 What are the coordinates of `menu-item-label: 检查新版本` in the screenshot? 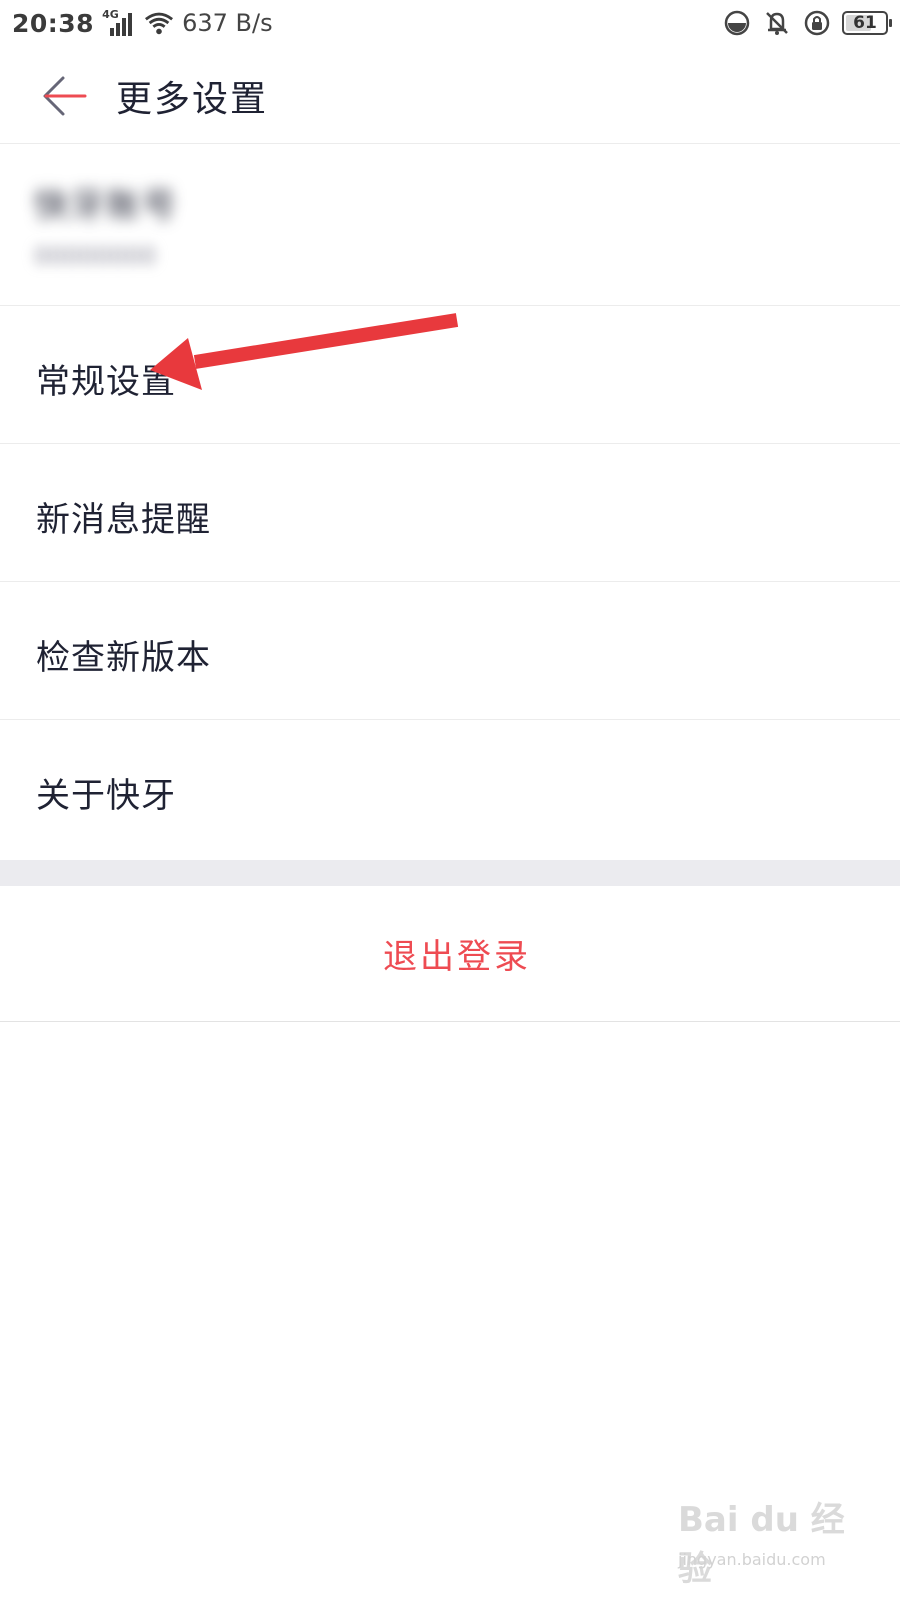 It's located at (123, 658).